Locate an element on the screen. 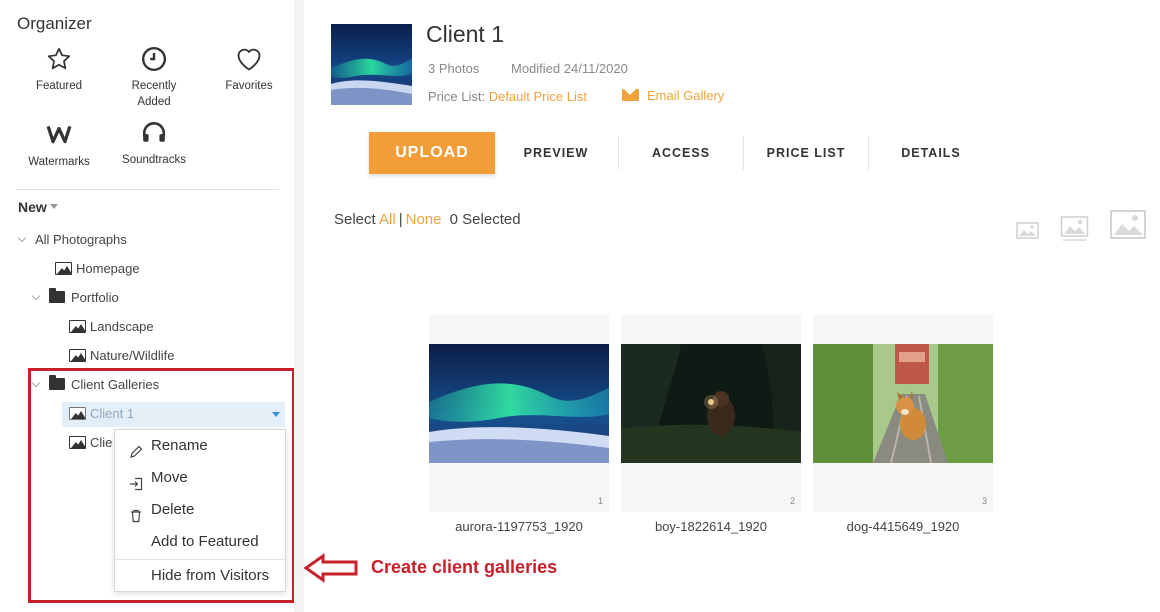  menu-item-label: Delete is located at coordinates (173, 509).